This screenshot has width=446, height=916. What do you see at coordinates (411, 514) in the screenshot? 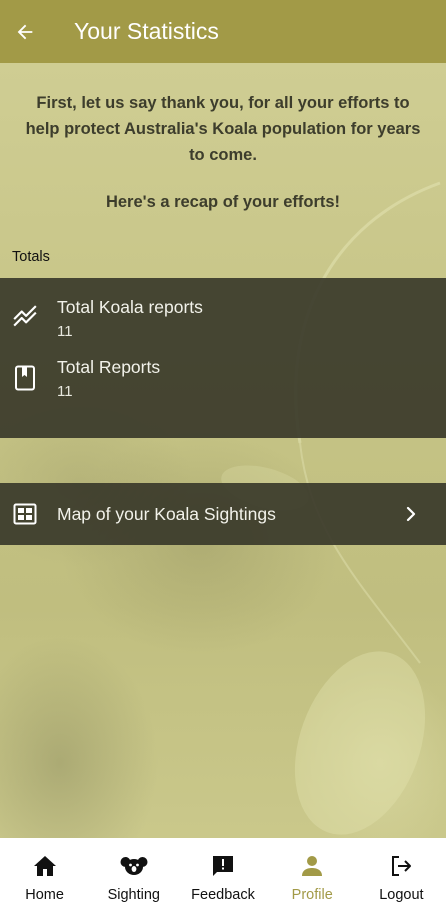
I see `chevron-right-icon` at bounding box center [411, 514].